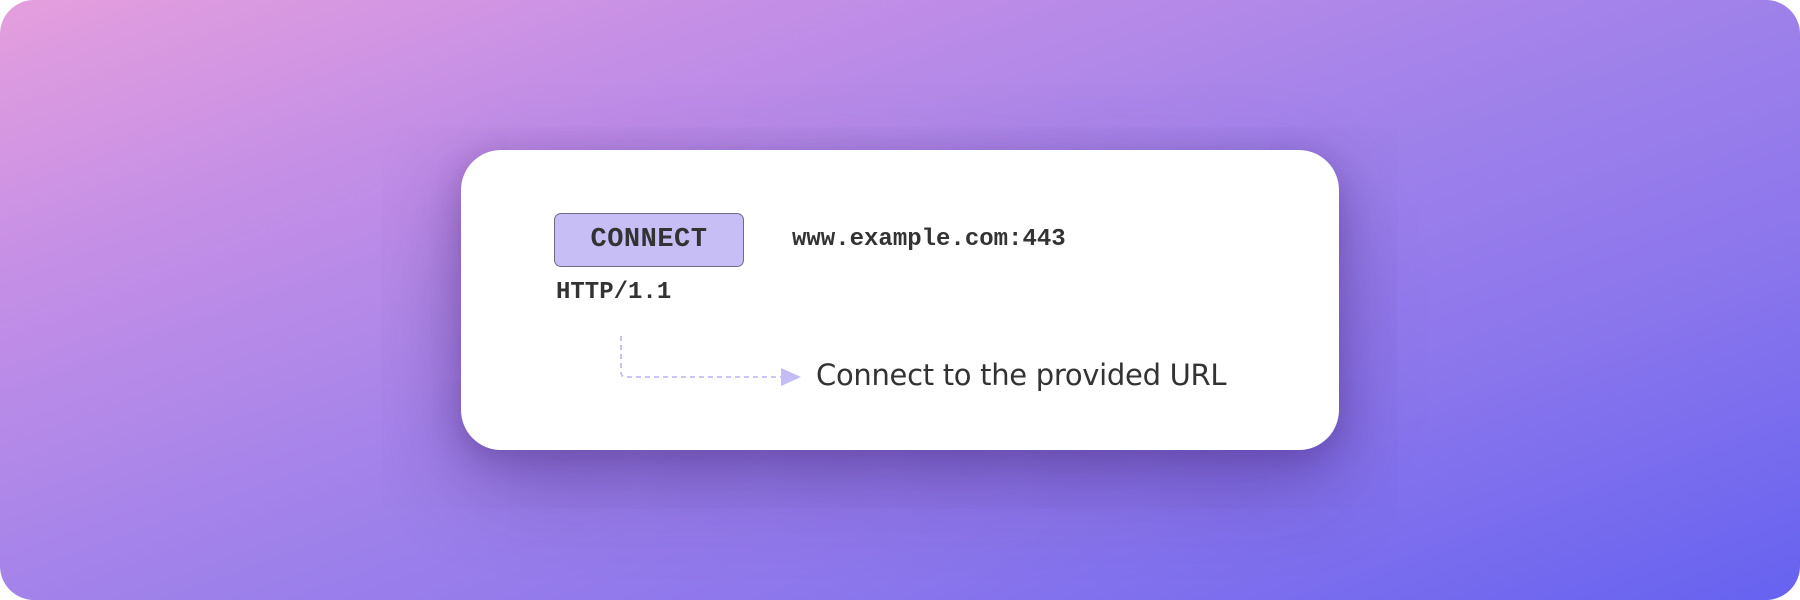  I want to click on connector-arrowhead-icon, so click(791, 377).